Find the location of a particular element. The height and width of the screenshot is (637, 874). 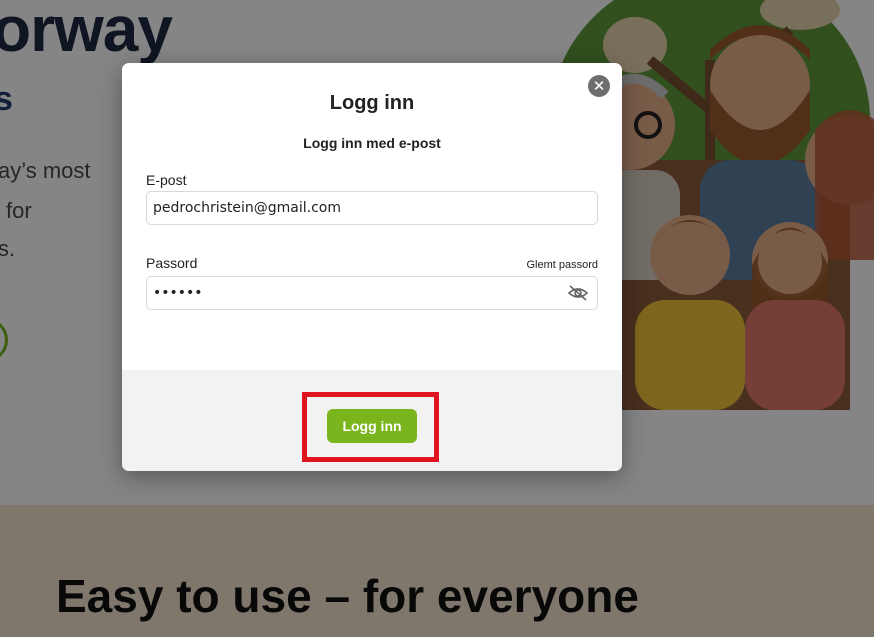

login-submit-button: Logg inn is located at coordinates (372, 426).